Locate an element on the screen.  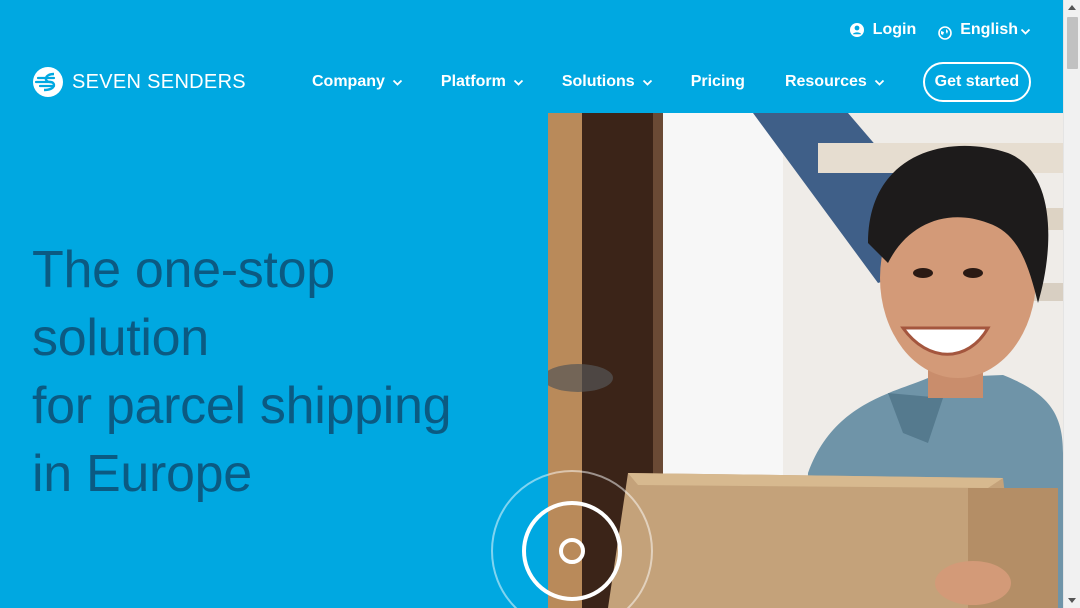
hero-title-line: solution is located at coordinates (120, 338).